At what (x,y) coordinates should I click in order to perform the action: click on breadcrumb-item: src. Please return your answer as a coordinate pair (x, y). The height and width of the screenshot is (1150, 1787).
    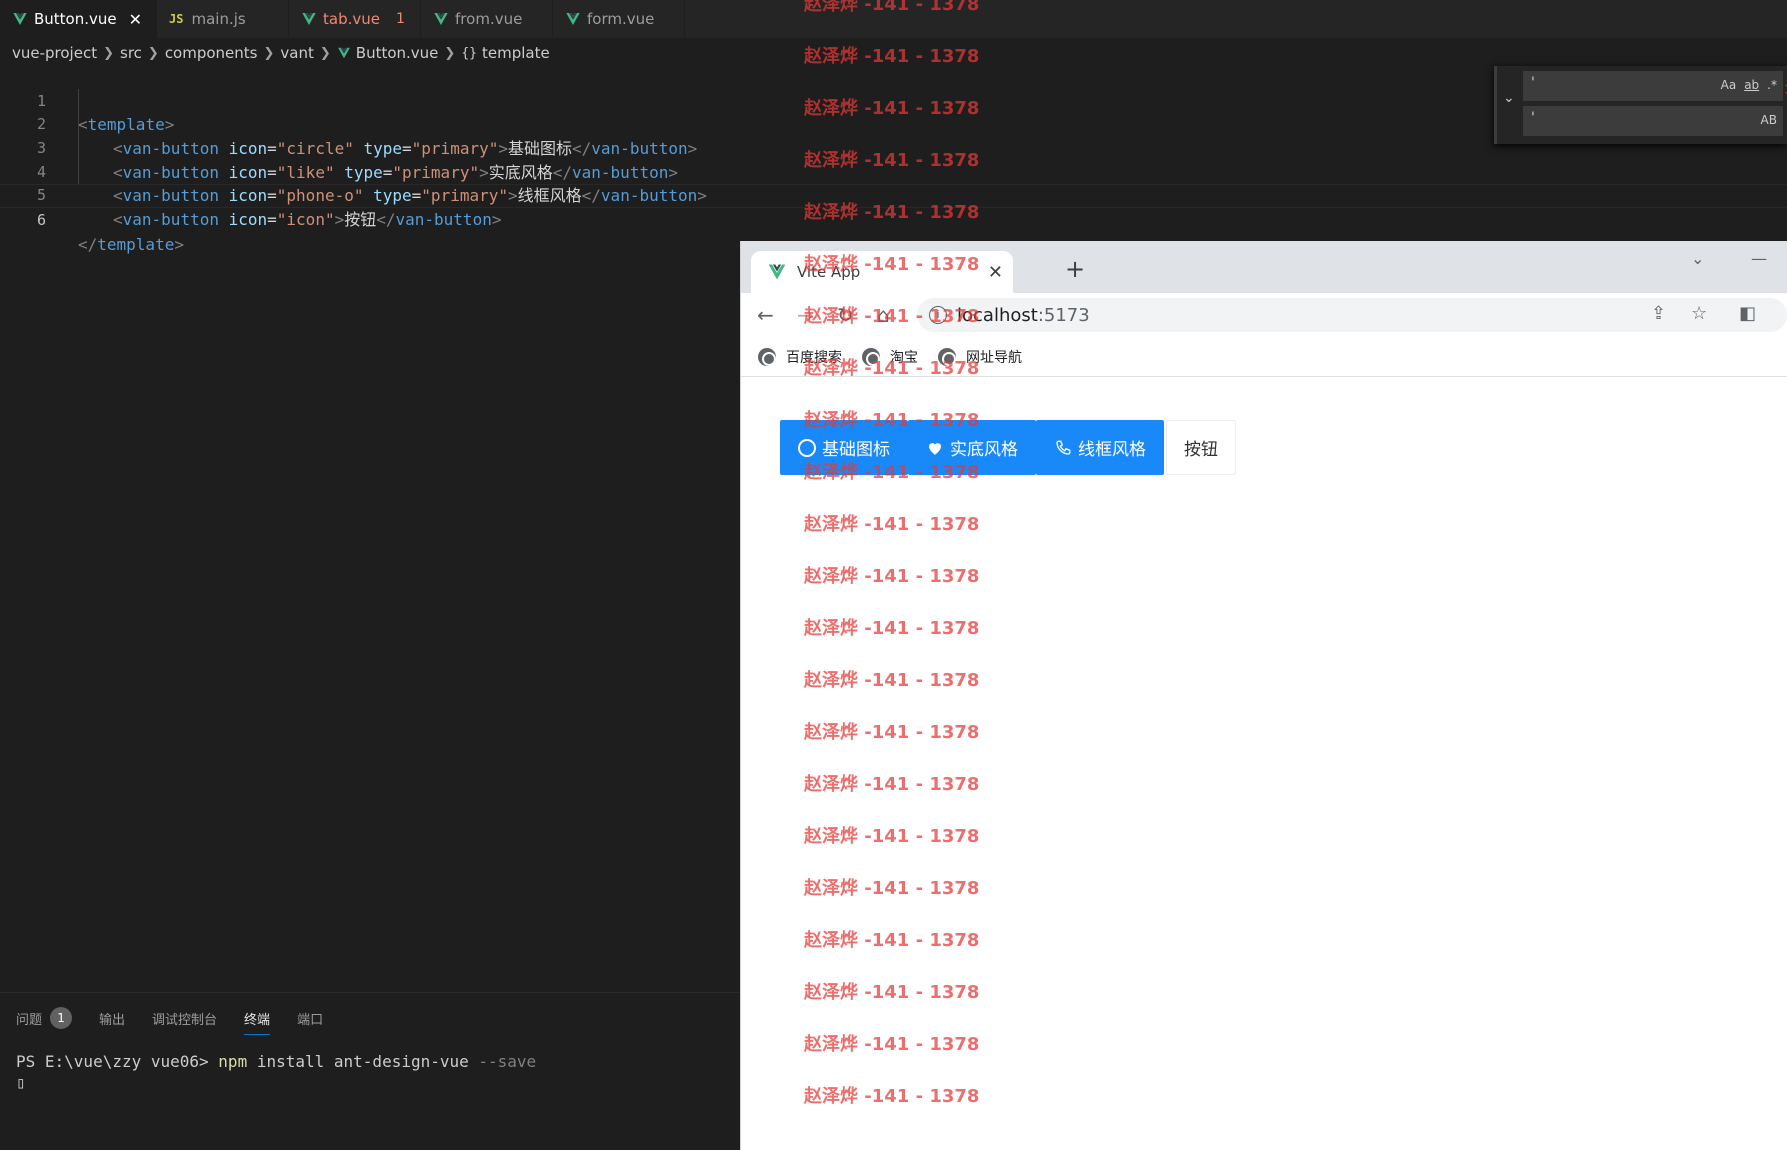
    Looking at the image, I should click on (131, 53).